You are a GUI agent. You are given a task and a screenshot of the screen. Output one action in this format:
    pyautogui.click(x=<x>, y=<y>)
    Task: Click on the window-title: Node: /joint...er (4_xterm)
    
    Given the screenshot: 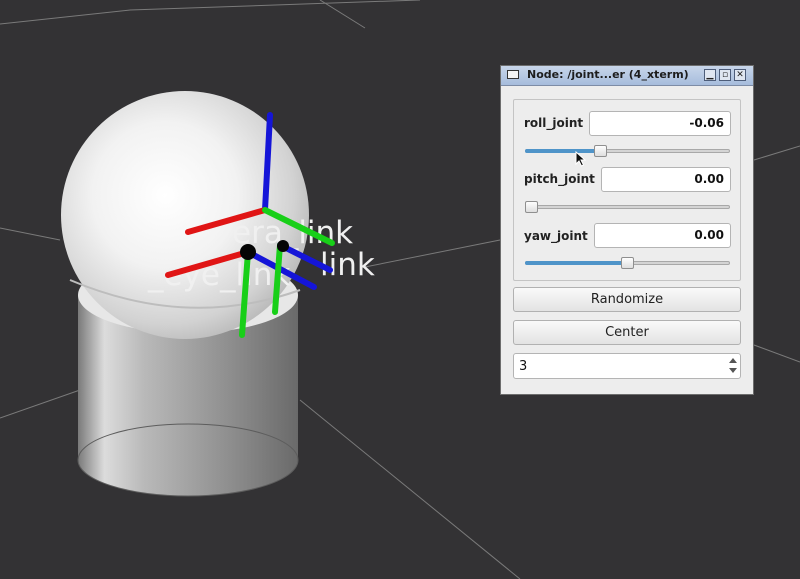 What is the action you would take?
    pyautogui.click(x=608, y=74)
    